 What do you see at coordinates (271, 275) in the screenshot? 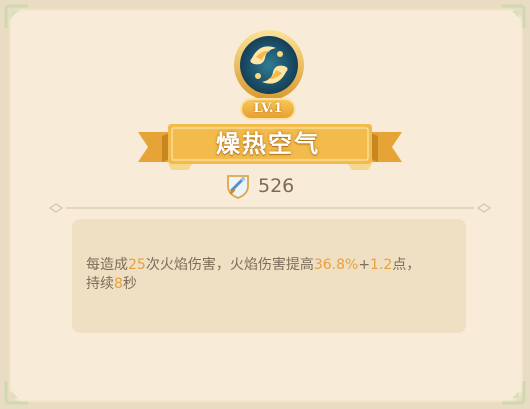
I see `skill-description: 每造成25次火焰伤害，火焰伤害提高36.8%+1.2点， 持续8秒` at bounding box center [271, 275].